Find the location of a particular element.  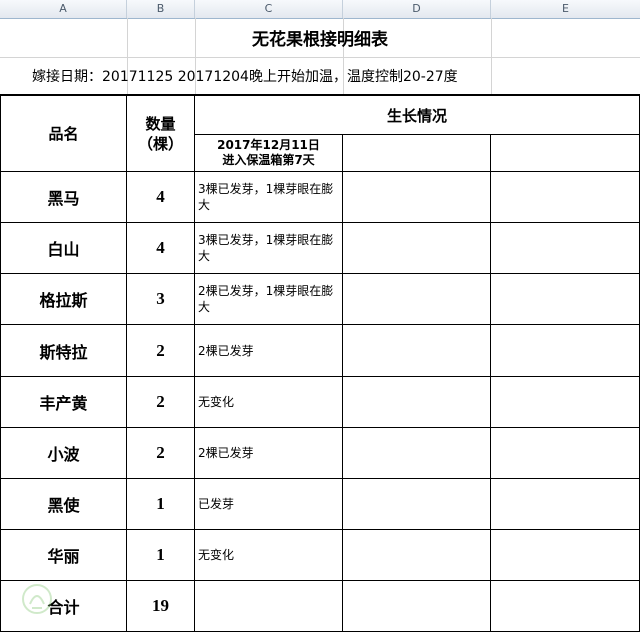

column-header-c: C is located at coordinates (269, 9).